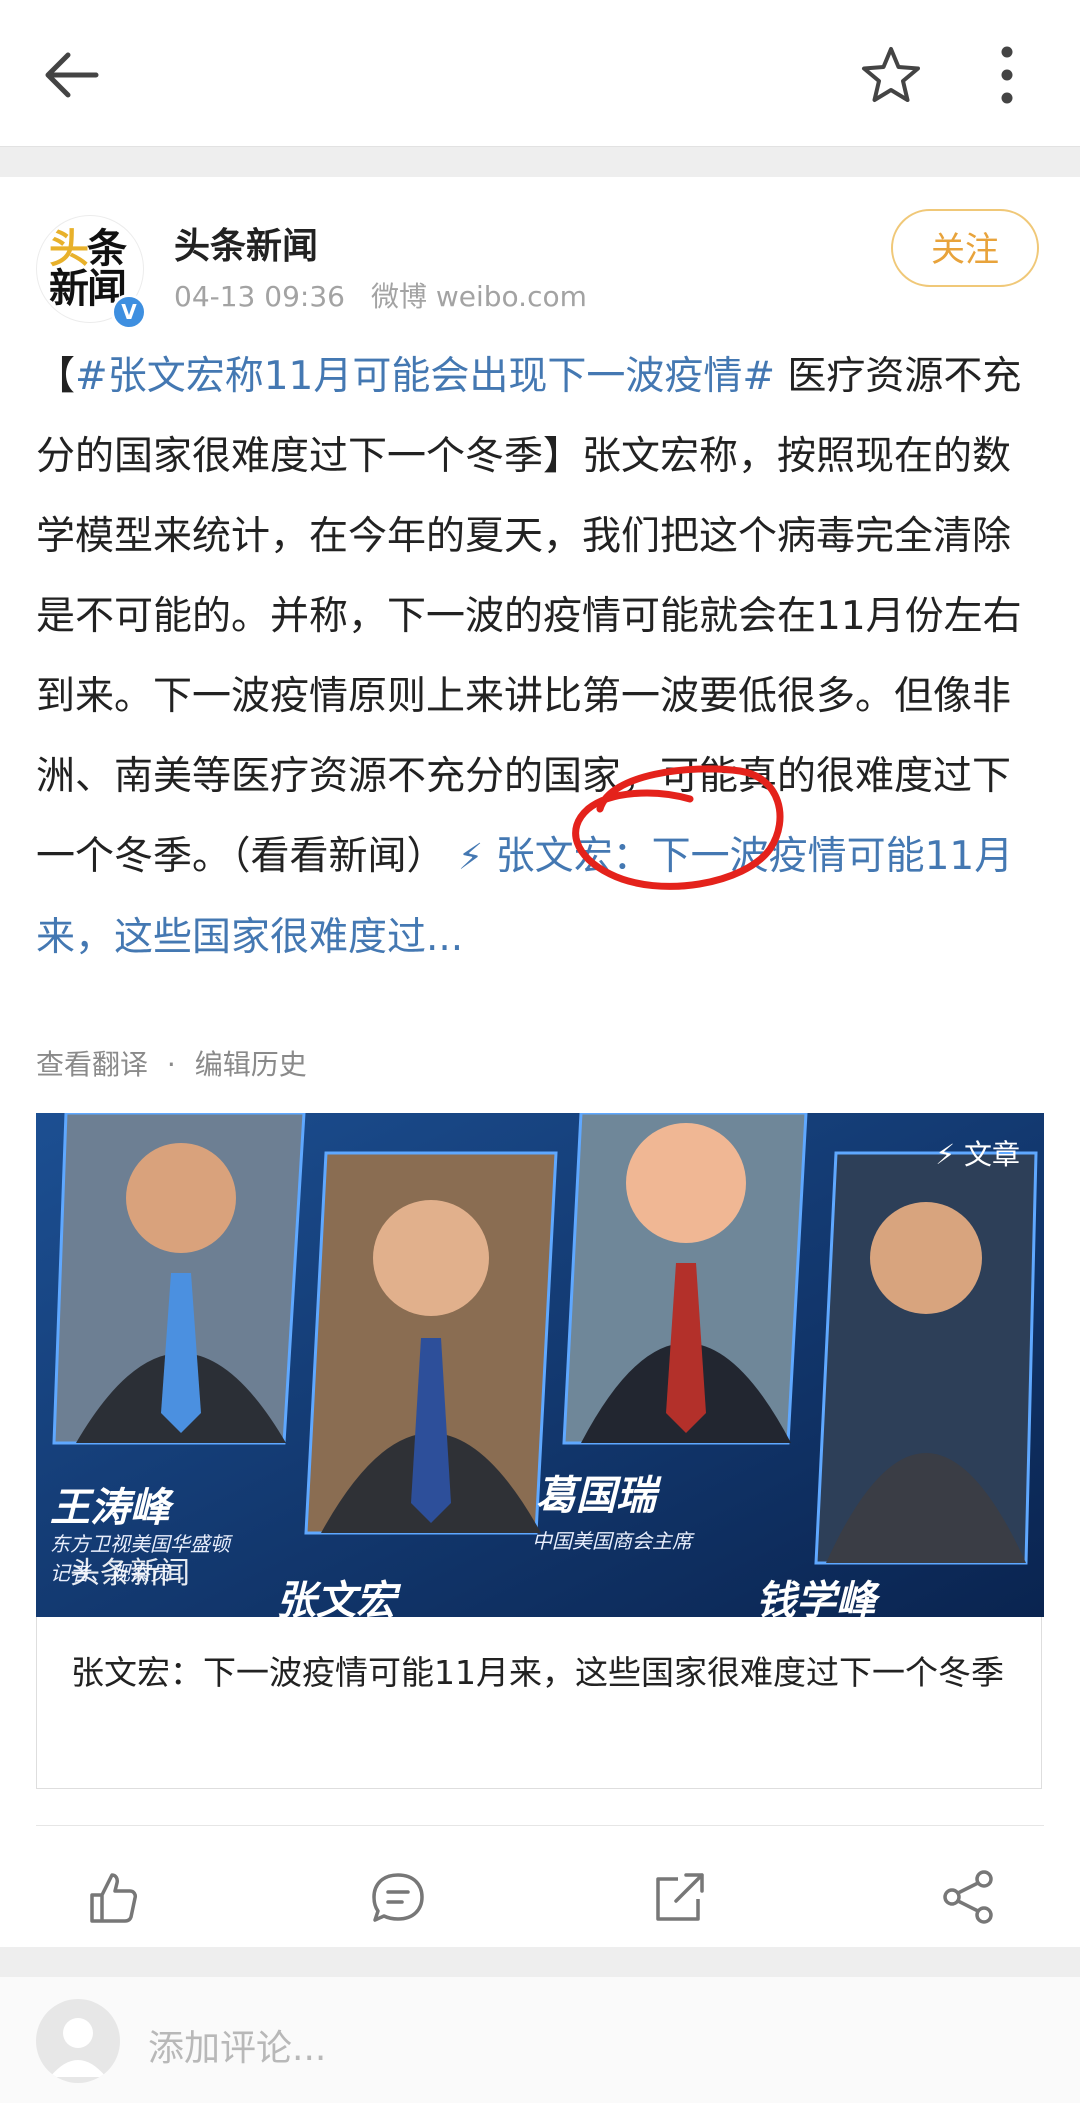  What do you see at coordinates (540, 73) in the screenshot?
I see `top-app-bar` at bounding box center [540, 73].